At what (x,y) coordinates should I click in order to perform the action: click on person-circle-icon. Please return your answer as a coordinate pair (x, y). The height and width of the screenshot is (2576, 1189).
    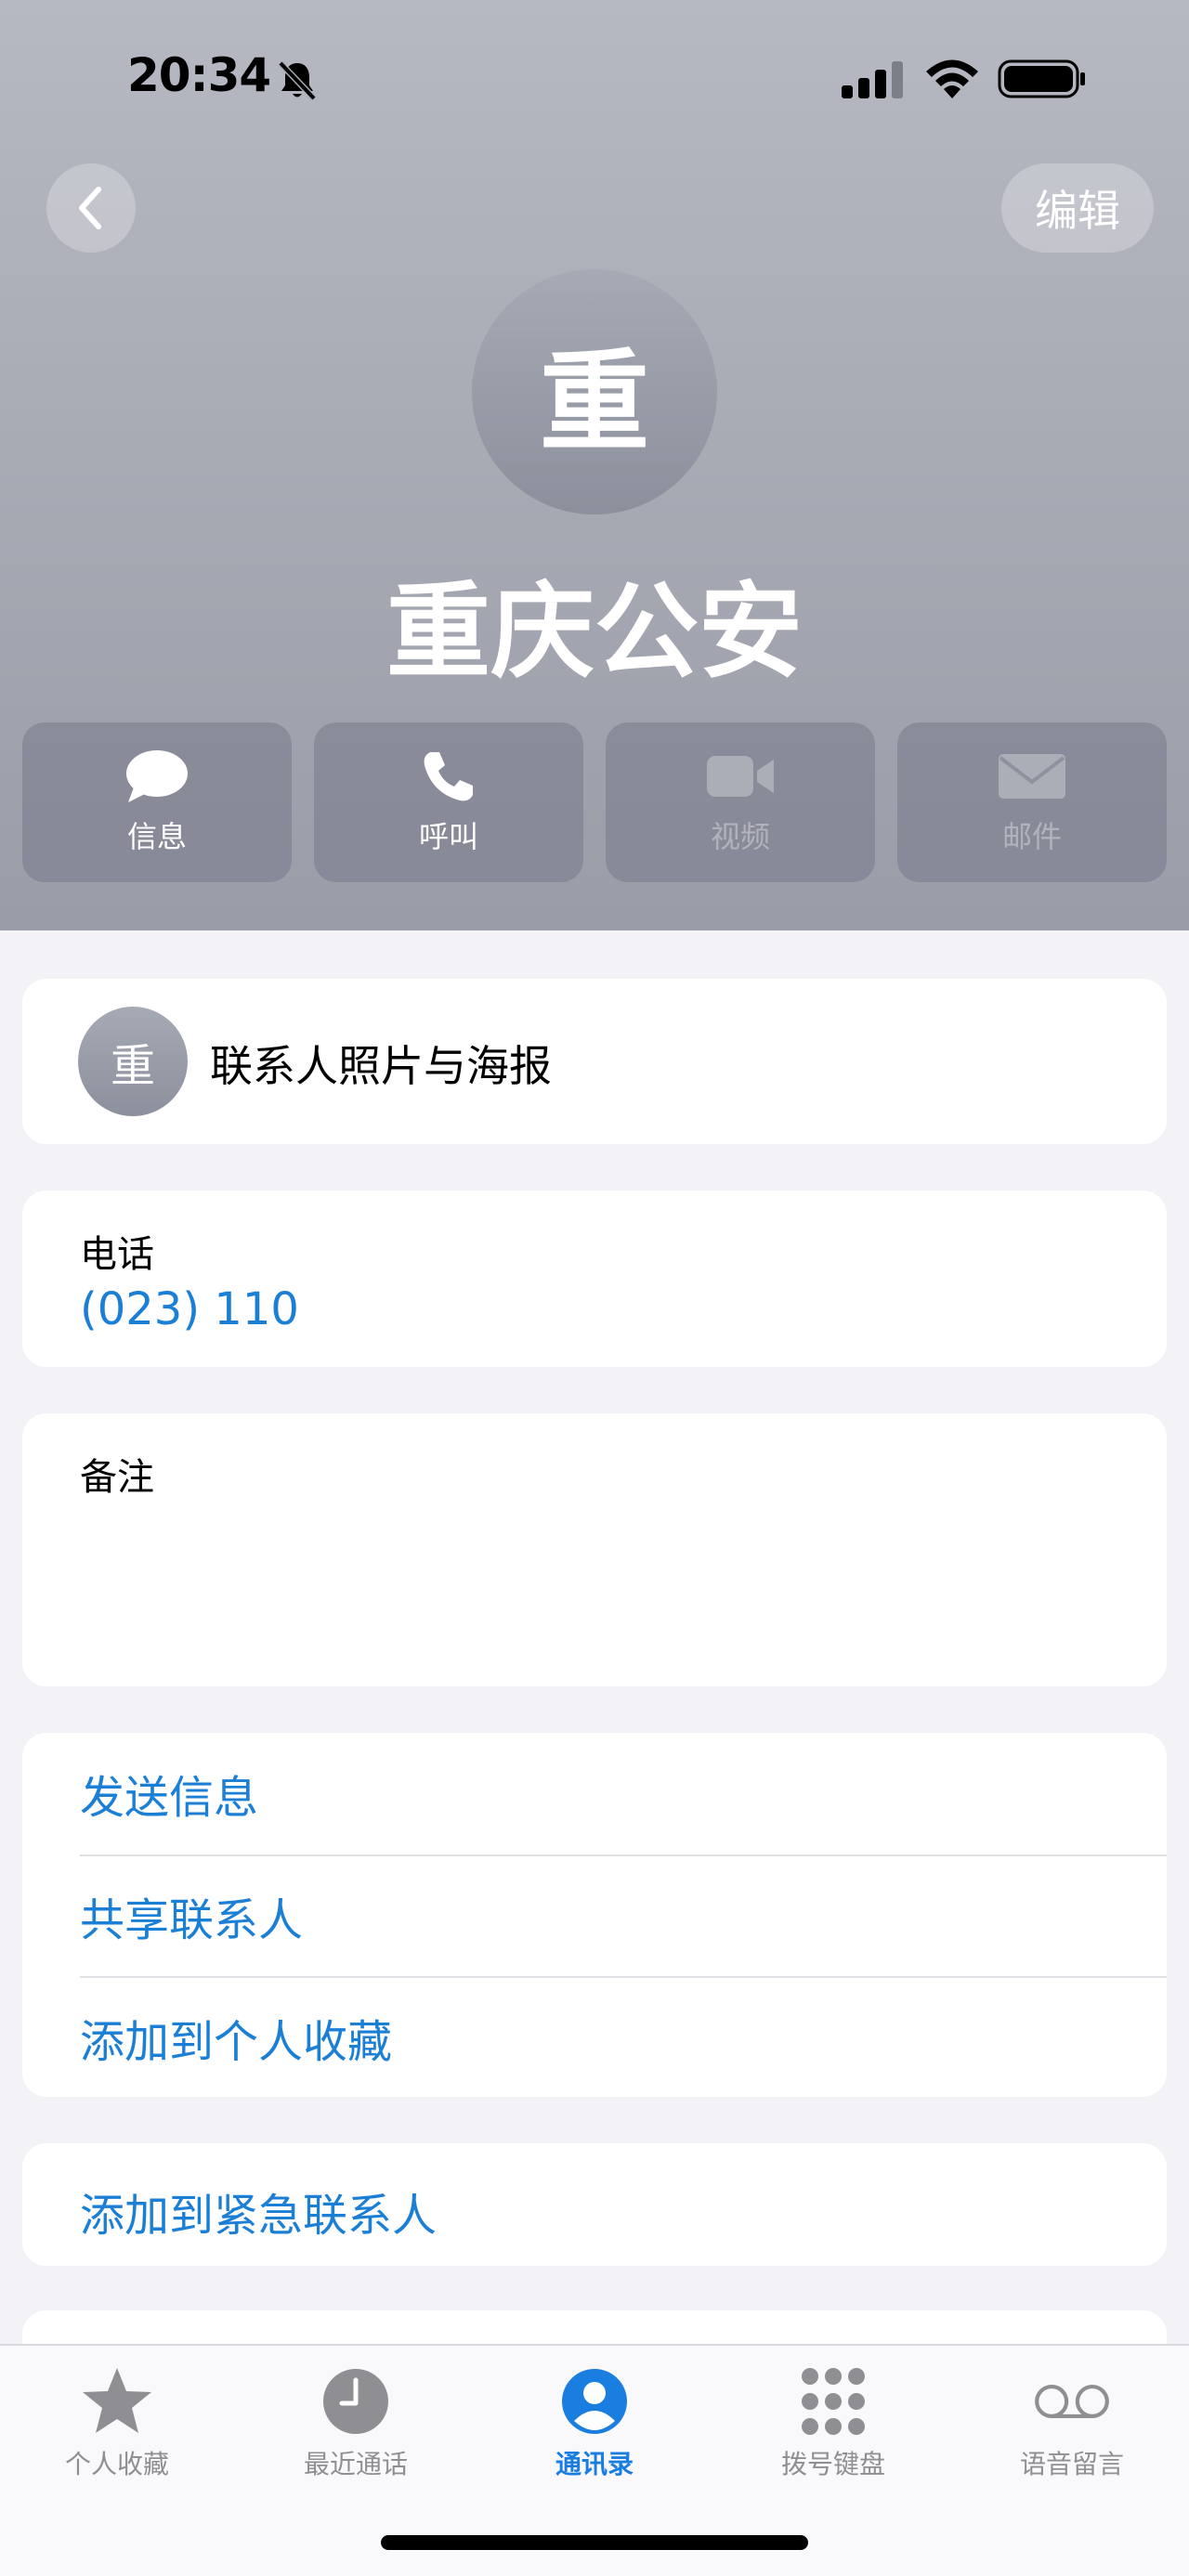
    Looking at the image, I should click on (594, 2401).